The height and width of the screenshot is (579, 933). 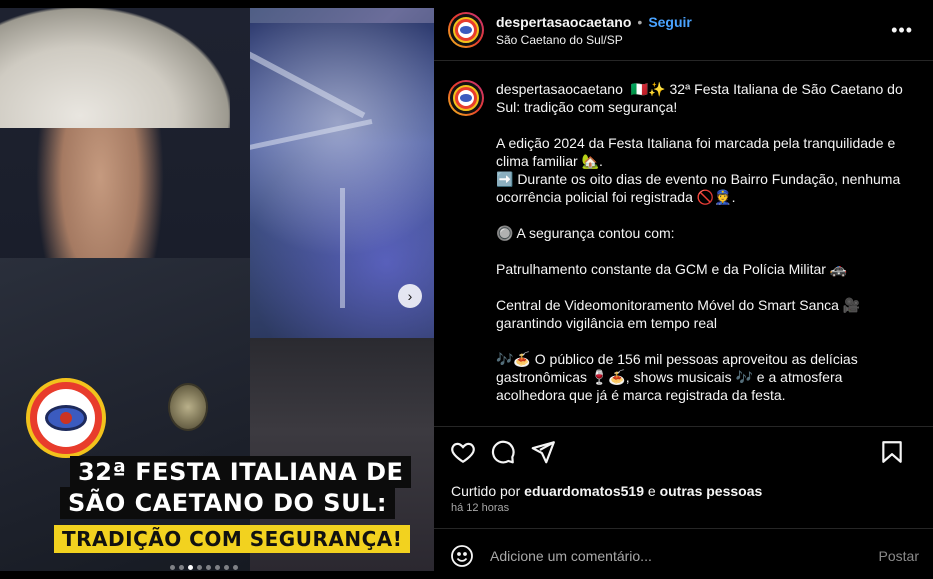 What do you see at coordinates (684, 556) in the screenshot?
I see `comment-bar: Adicione um comentário... Postar` at bounding box center [684, 556].